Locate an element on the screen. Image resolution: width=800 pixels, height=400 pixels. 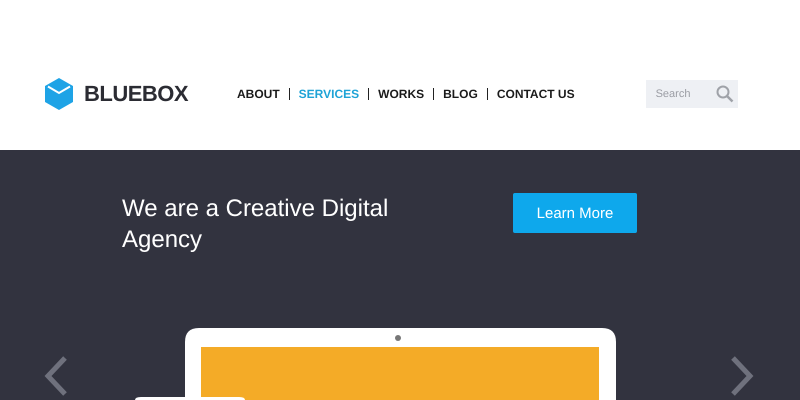
nav-link: ABOUT is located at coordinates (263, 94).